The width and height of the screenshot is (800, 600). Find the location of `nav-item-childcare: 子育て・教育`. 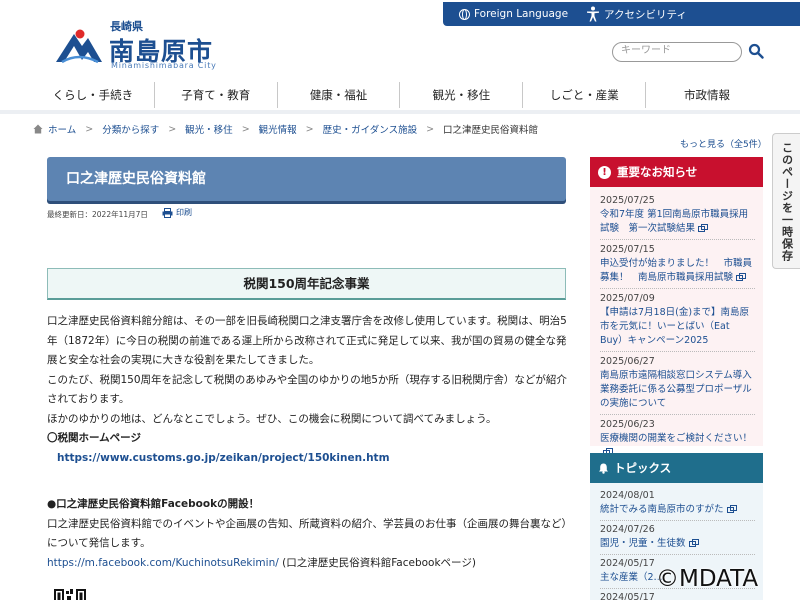

nav-item-childcare: 子育て・教育 is located at coordinates (215, 95).